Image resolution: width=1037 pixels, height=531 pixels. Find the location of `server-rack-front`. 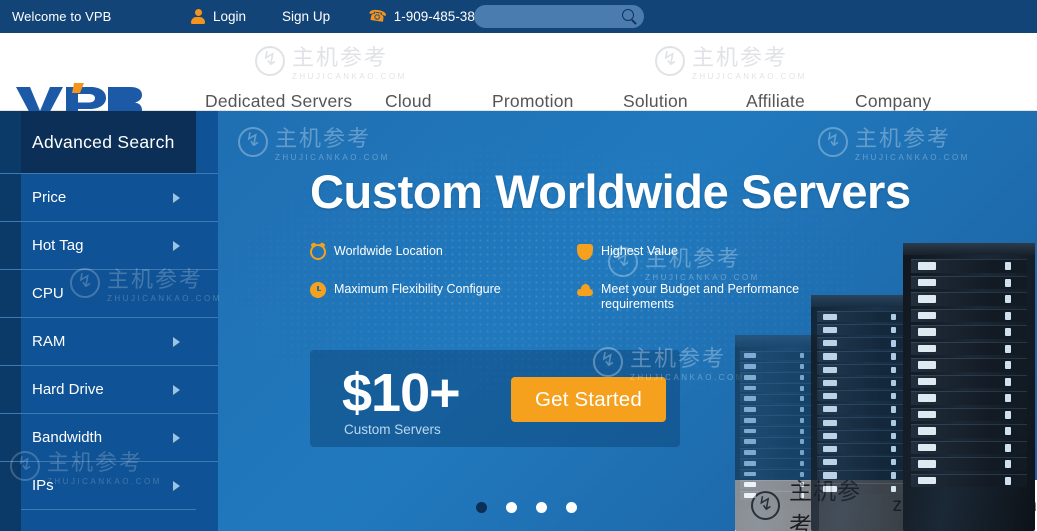

server-rack-front is located at coordinates (969, 387).